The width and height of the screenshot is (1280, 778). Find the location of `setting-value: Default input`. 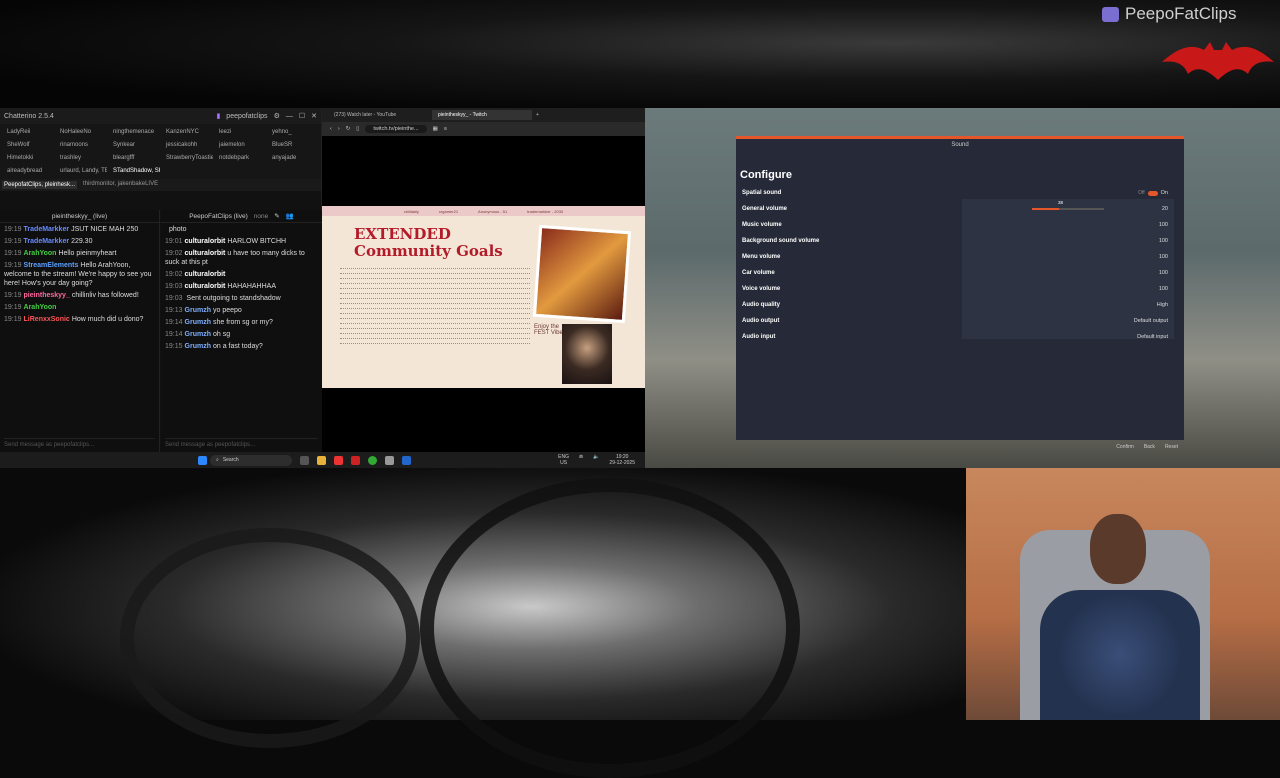

setting-value: Default input is located at coordinates (1152, 337).